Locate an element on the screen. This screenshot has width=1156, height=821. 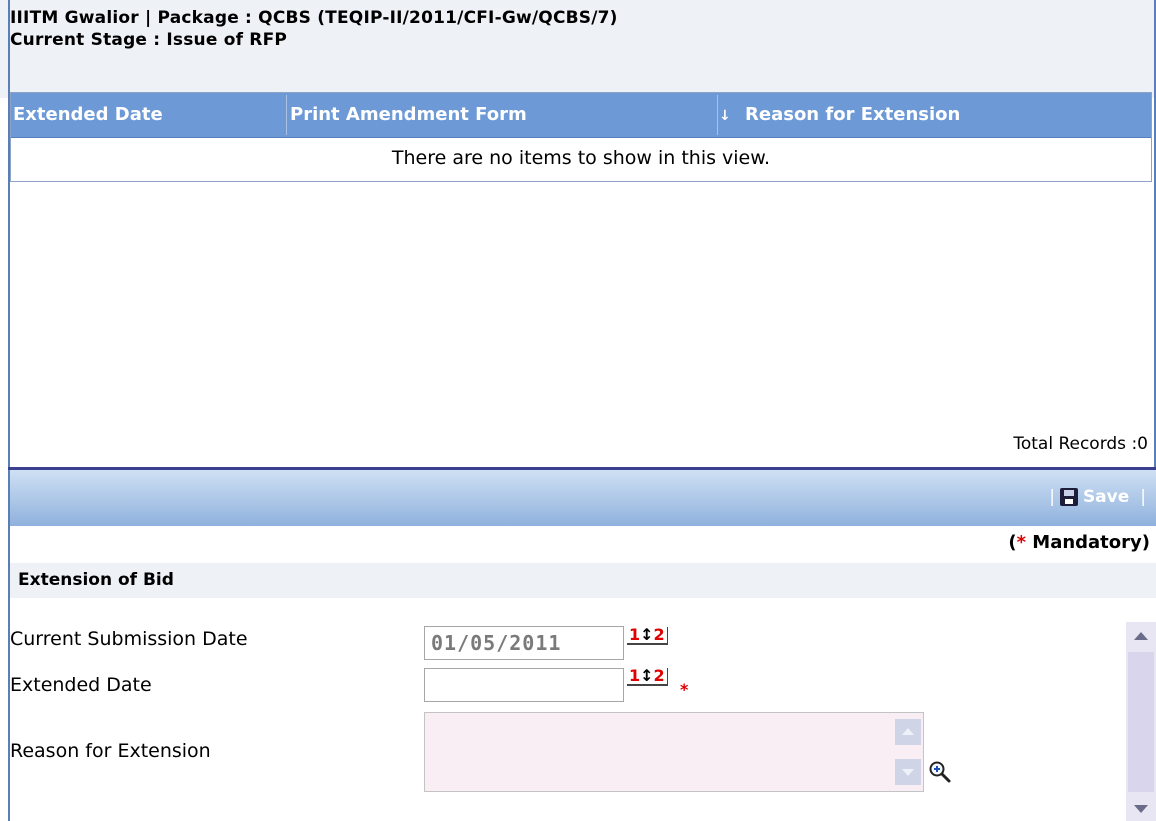
column-label: Reason for Extension is located at coordinates (853, 114).